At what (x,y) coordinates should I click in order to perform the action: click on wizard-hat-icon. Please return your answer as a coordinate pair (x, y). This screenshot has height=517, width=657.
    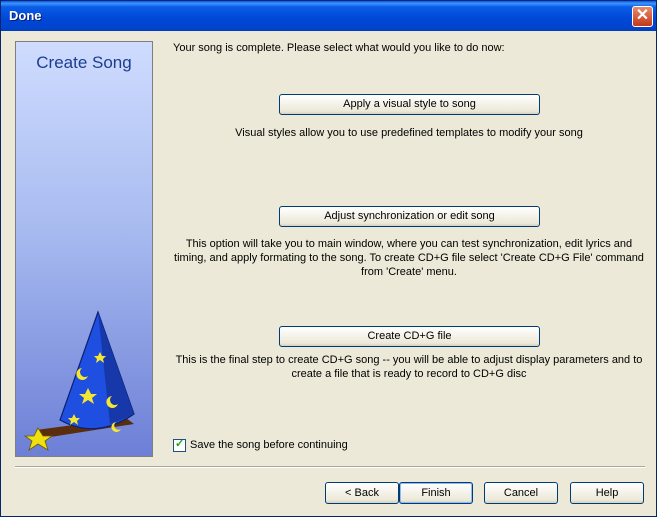
    Looking at the image, I should click on (79, 380).